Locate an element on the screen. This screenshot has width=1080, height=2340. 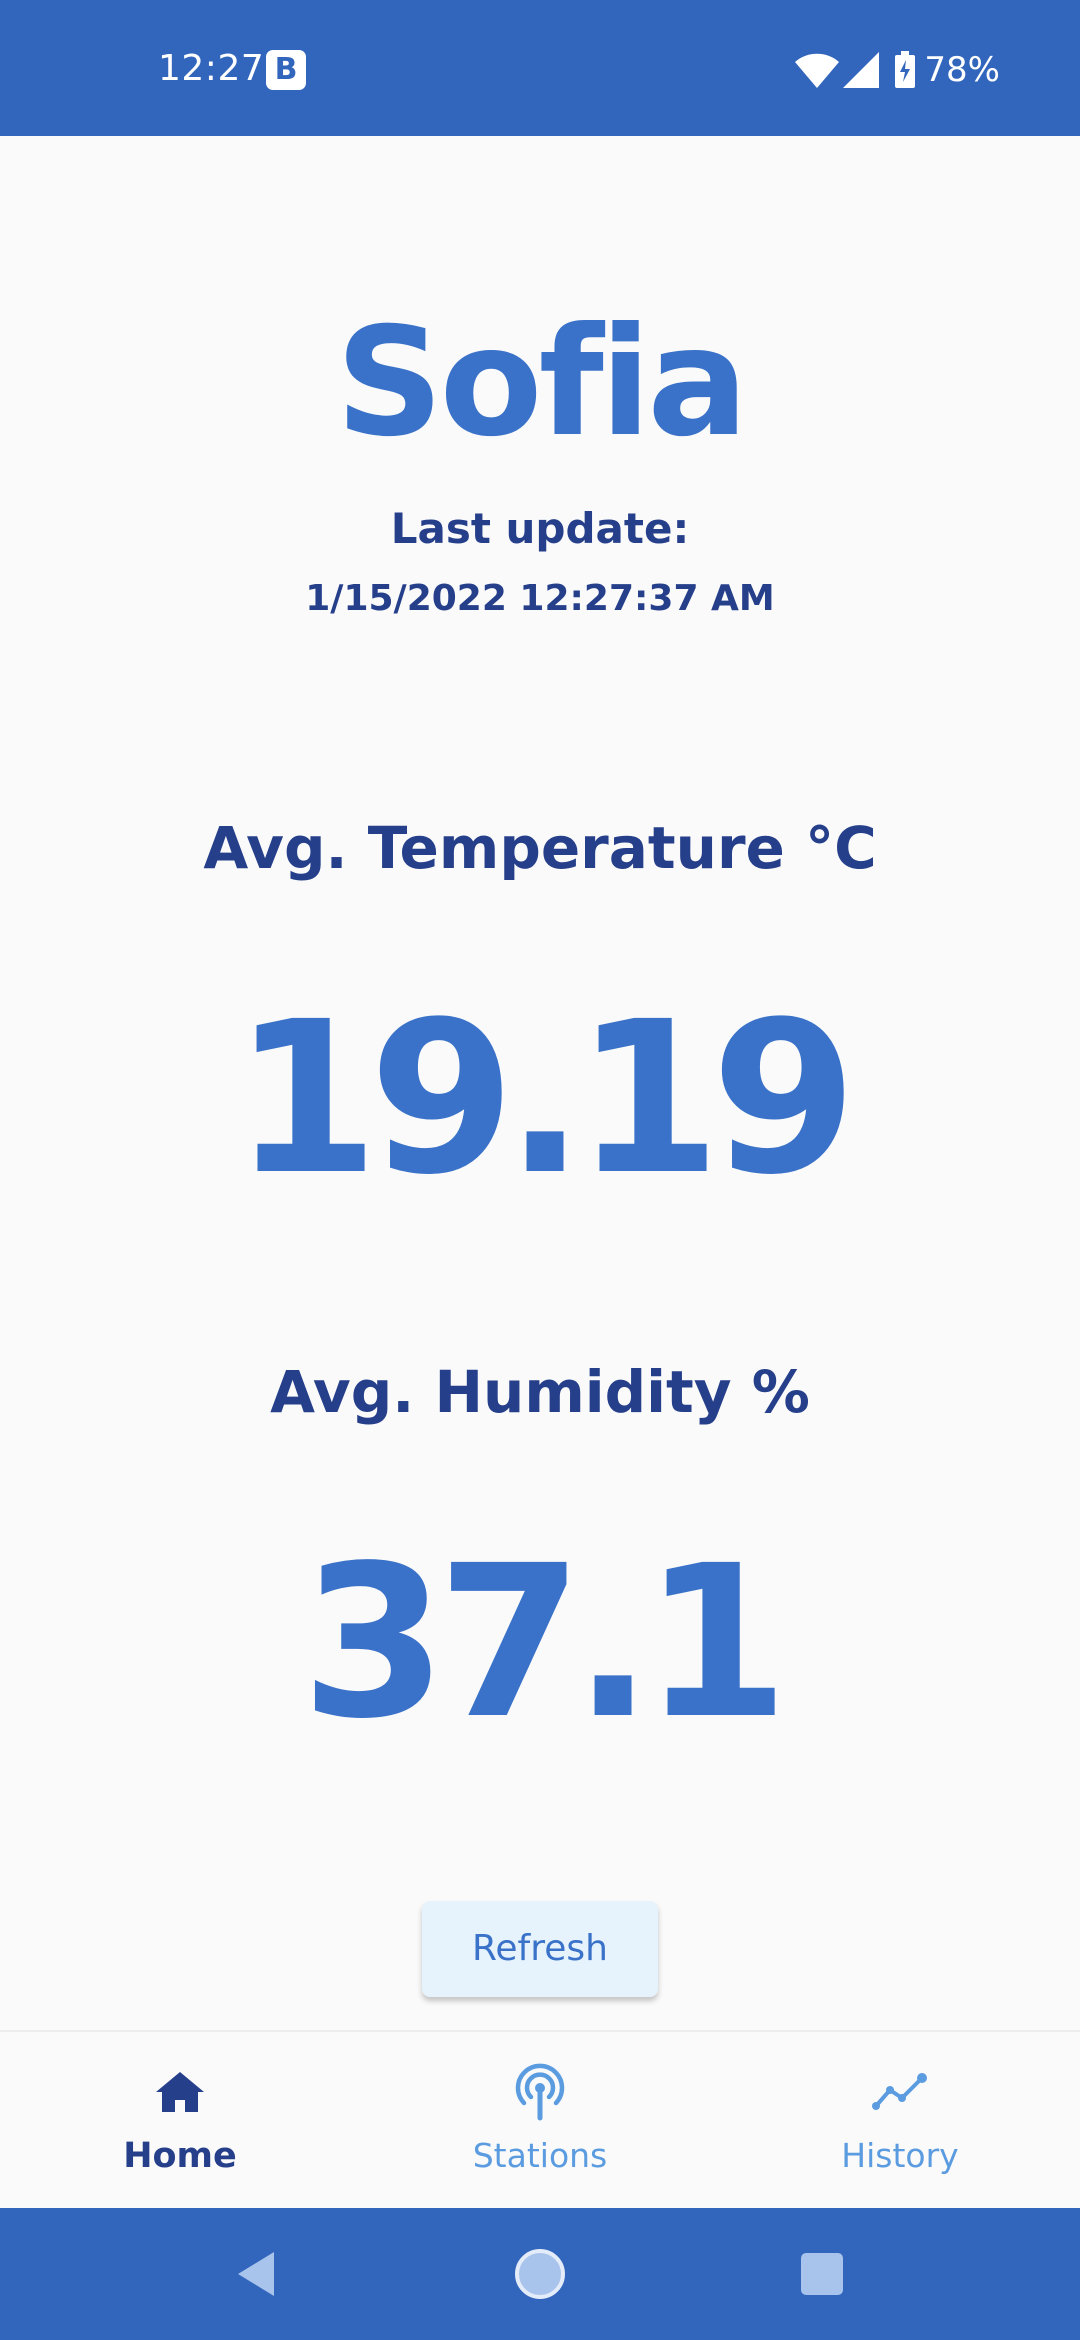
refresh-button: Refresh is located at coordinates (540, 1949).